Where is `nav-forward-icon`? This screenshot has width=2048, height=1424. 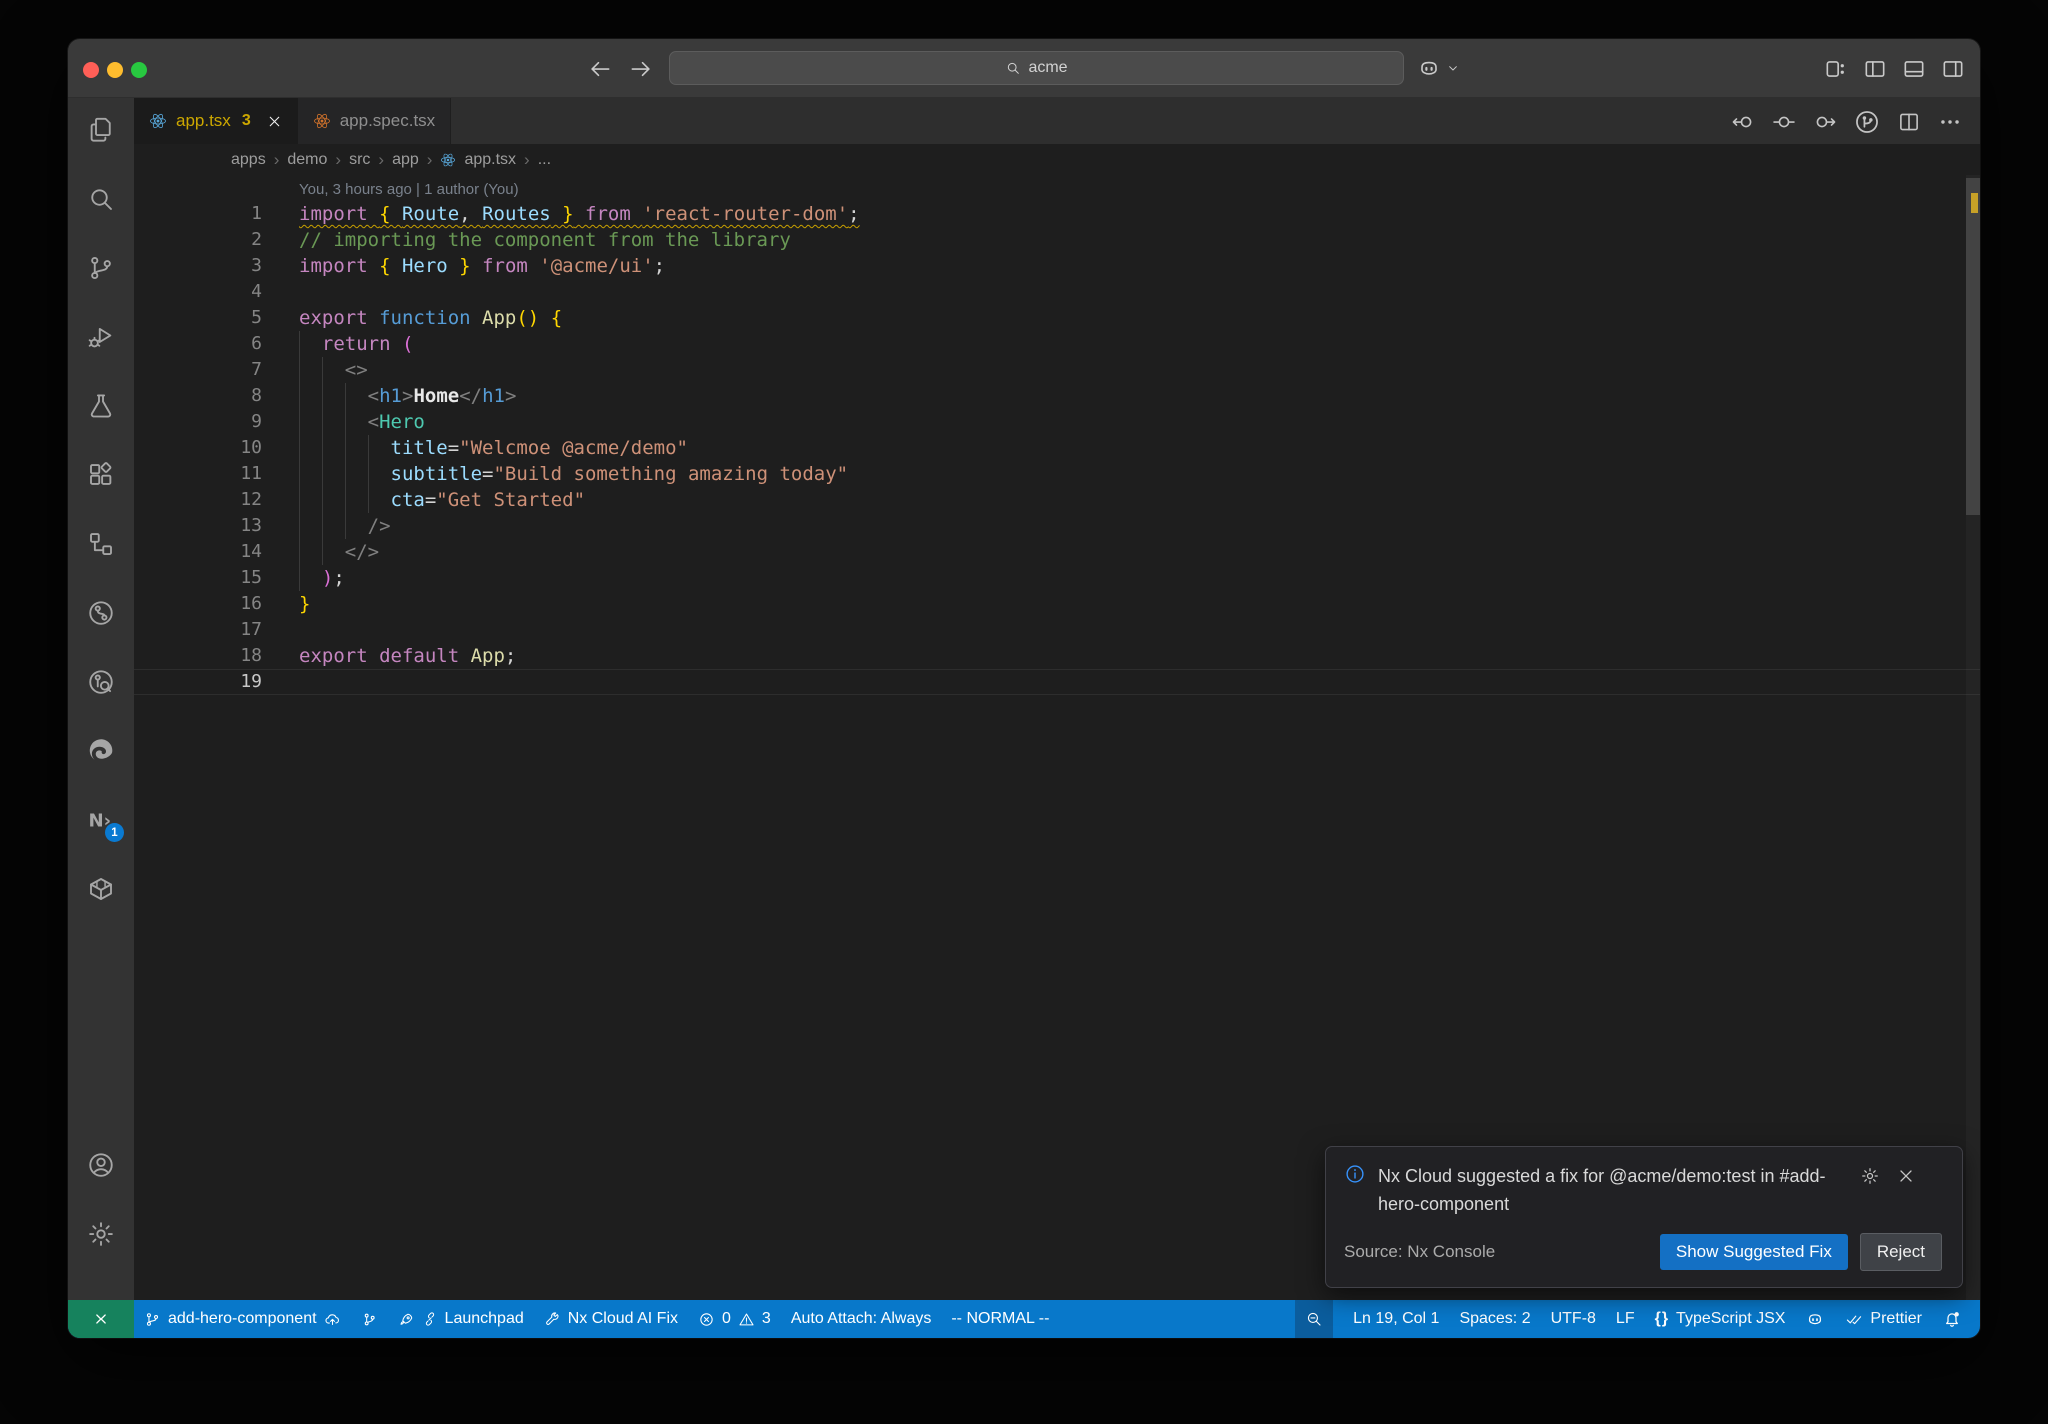
nav-forward-icon is located at coordinates (1825, 122).